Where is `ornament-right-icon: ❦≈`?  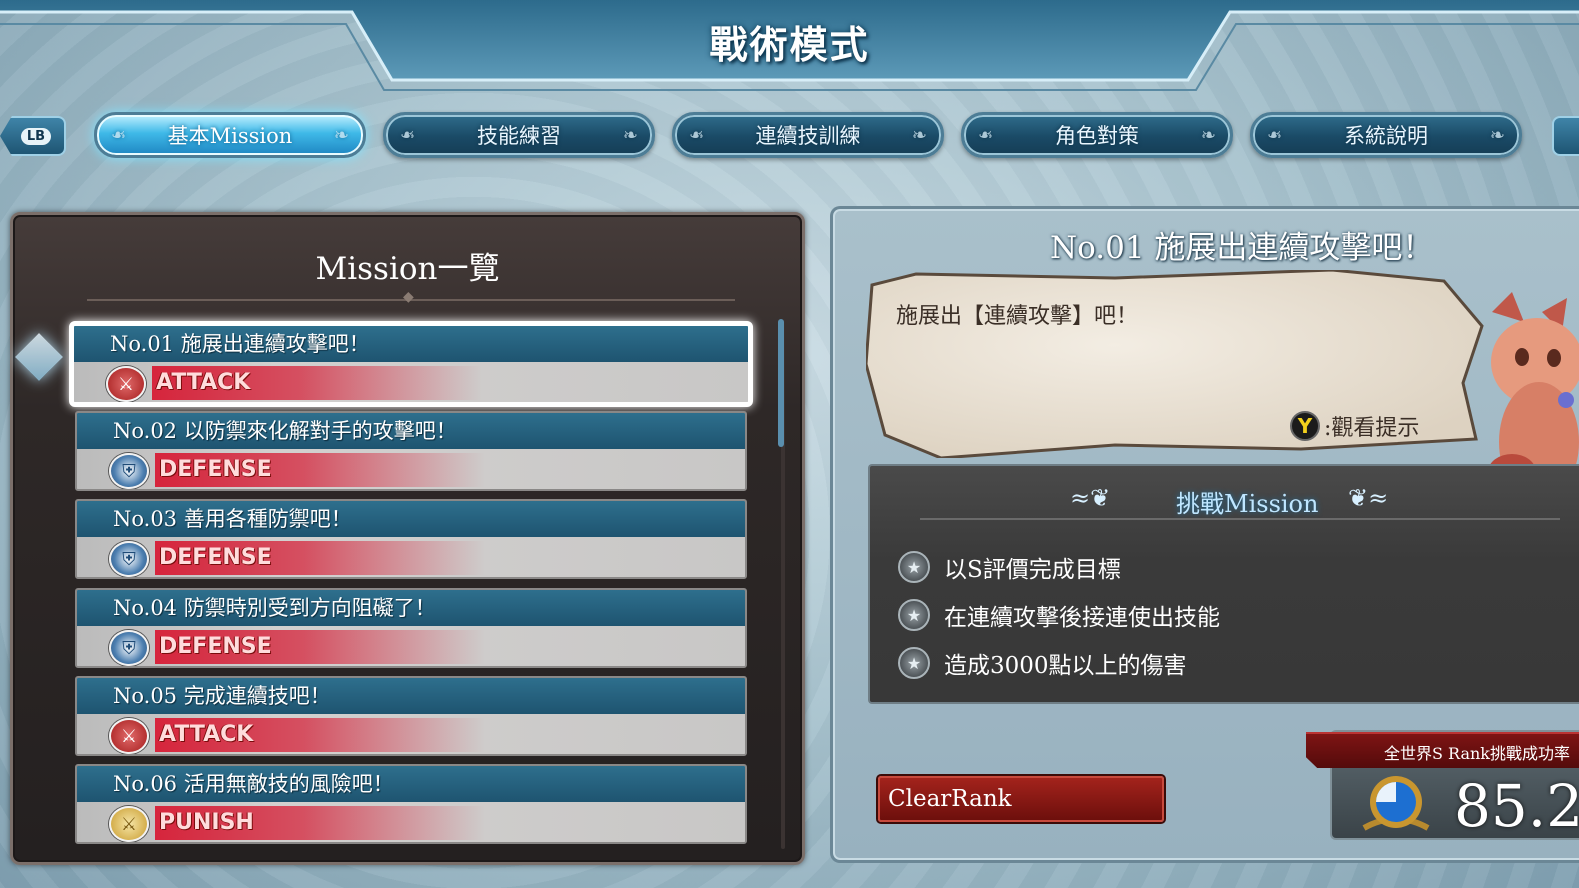 ornament-right-icon: ❦≈ is located at coordinates (1368, 498).